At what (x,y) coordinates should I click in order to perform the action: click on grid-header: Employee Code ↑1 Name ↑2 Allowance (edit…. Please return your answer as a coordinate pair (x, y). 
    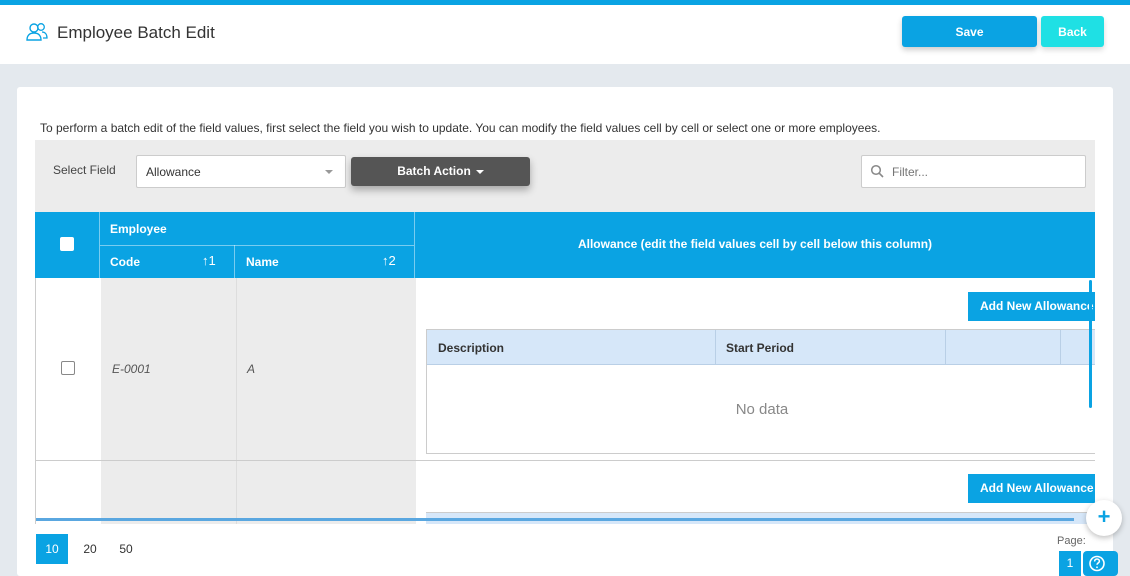
    Looking at the image, I should click on (565, 245).